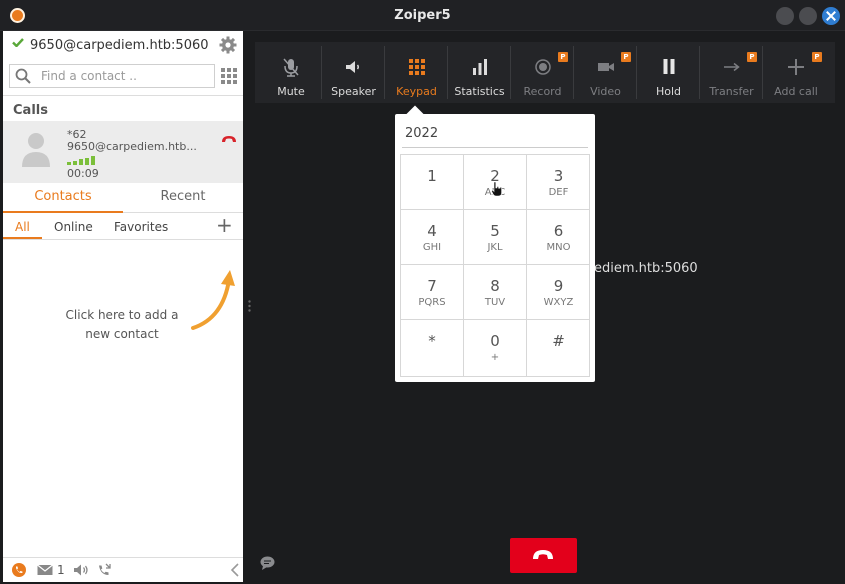 The width and height of the screenshot is (845, 584). I want to click on key-1: 1, so click(432, 182).